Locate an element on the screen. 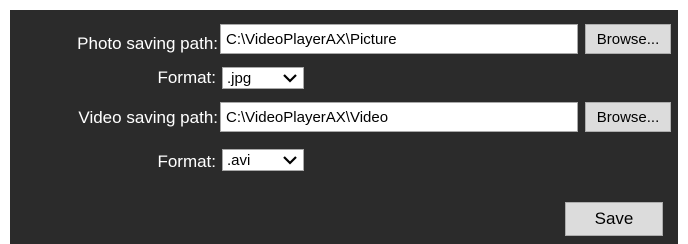 This screenshot has width=688, height=244. video-format-value: .avi is located at coordinates (239, 160).